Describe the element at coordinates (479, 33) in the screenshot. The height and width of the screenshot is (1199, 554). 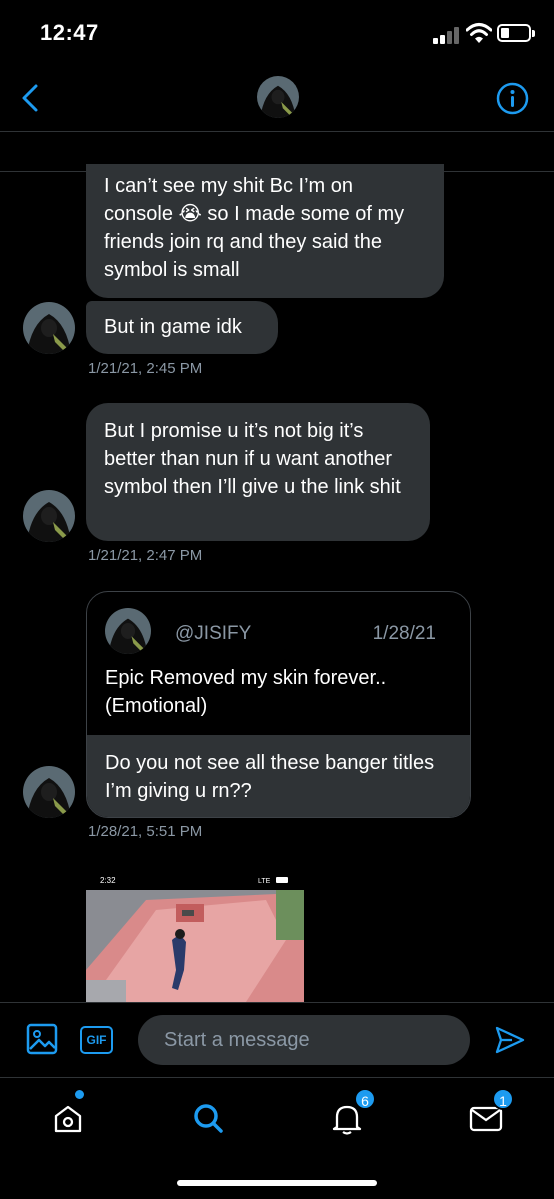
I see `wifi-icon` at that location.